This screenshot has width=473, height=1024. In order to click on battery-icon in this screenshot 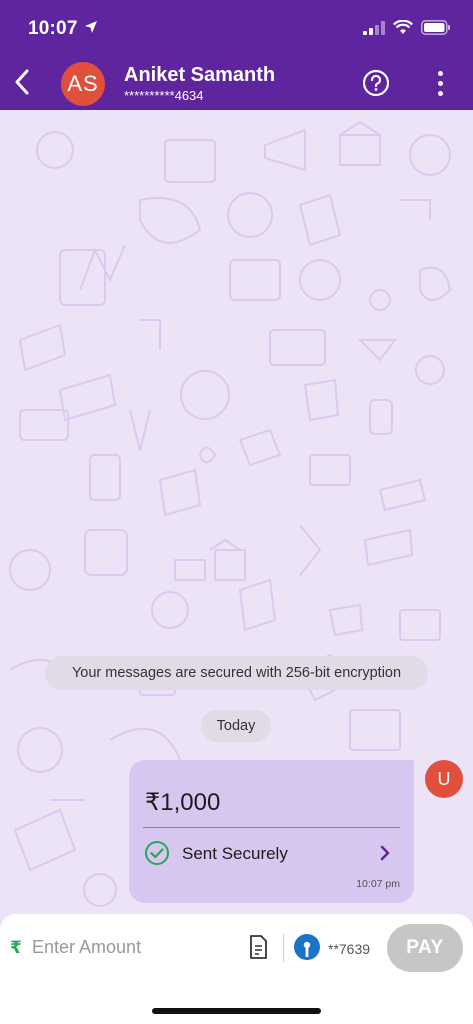, I will do `click(436, 30)`.